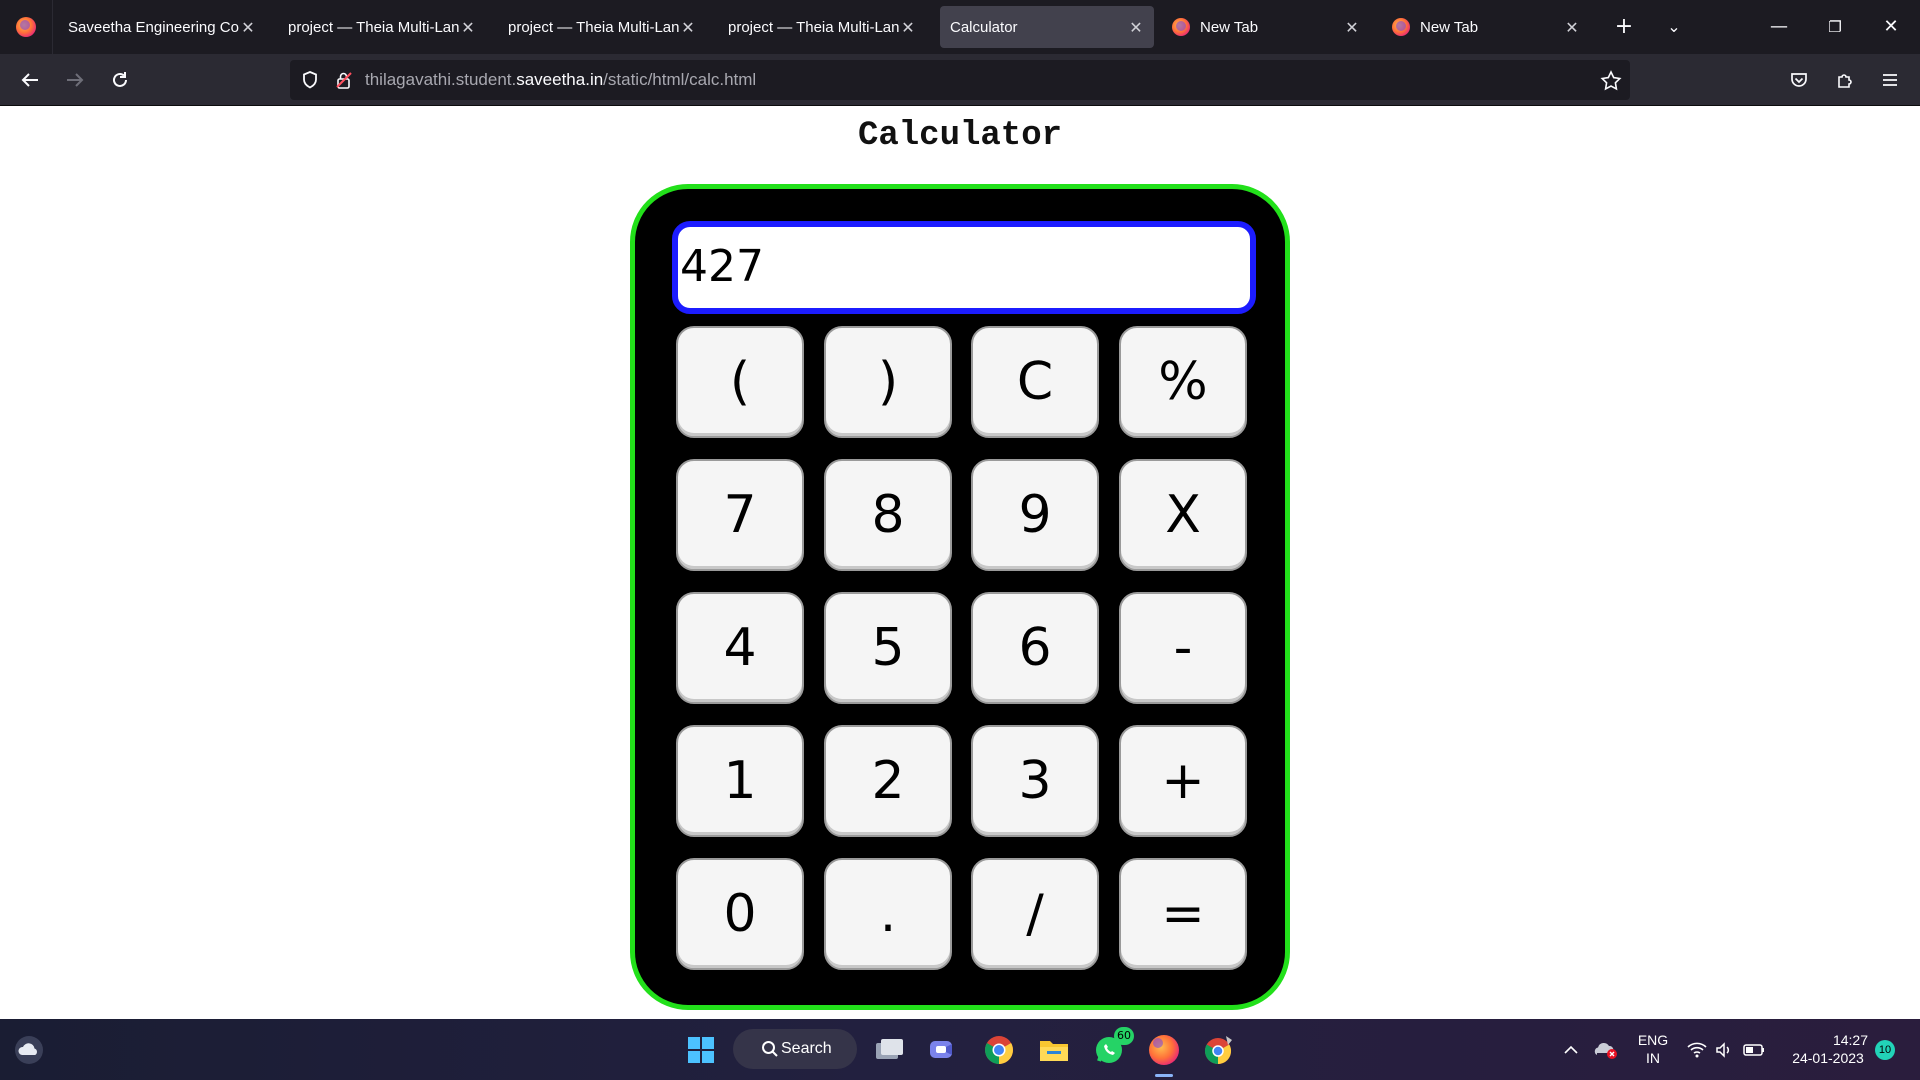 This screenshot has width=1920, height=1080. I want to click on key-minus: -, so click(1183, 648).